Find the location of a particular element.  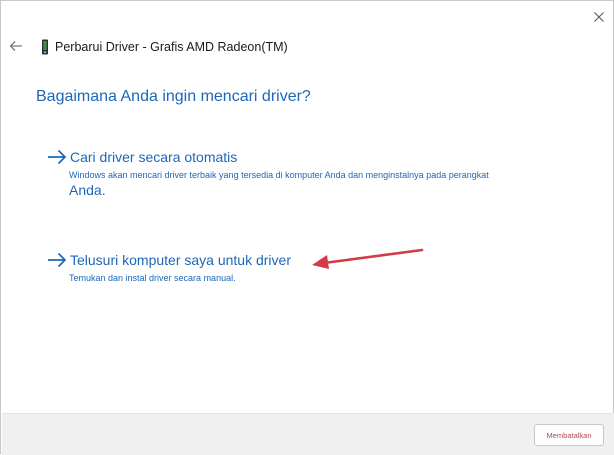

option-description: Temukan dan instal driver secara manual. is located at coordinates (152, 278).